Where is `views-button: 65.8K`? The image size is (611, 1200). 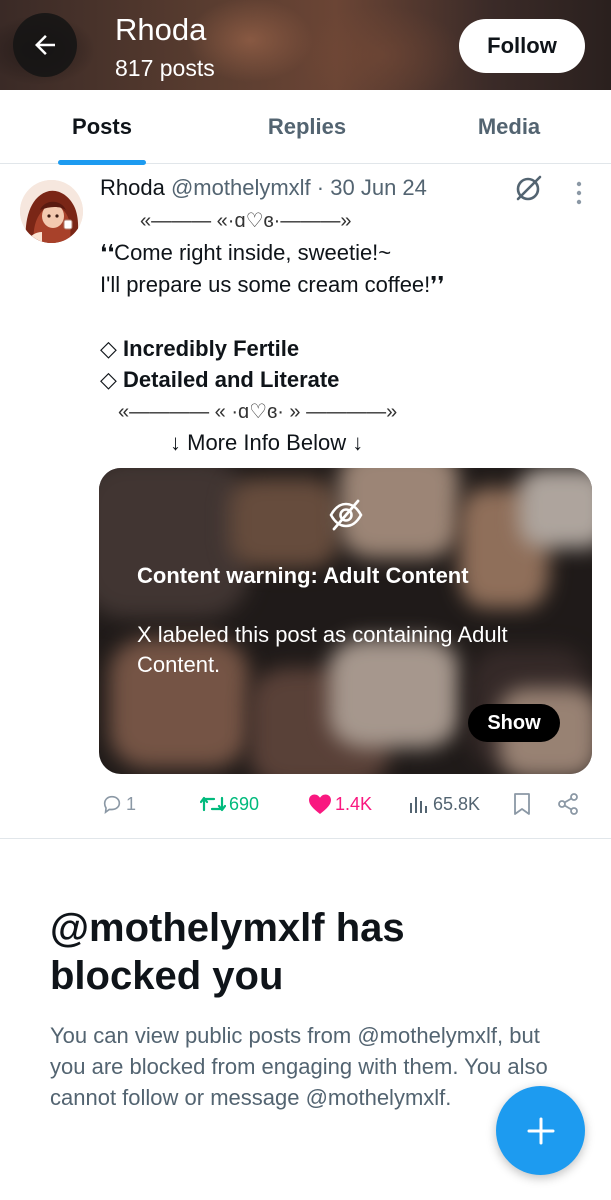 views-button: 65.8K is located at coordinates (444, 804).